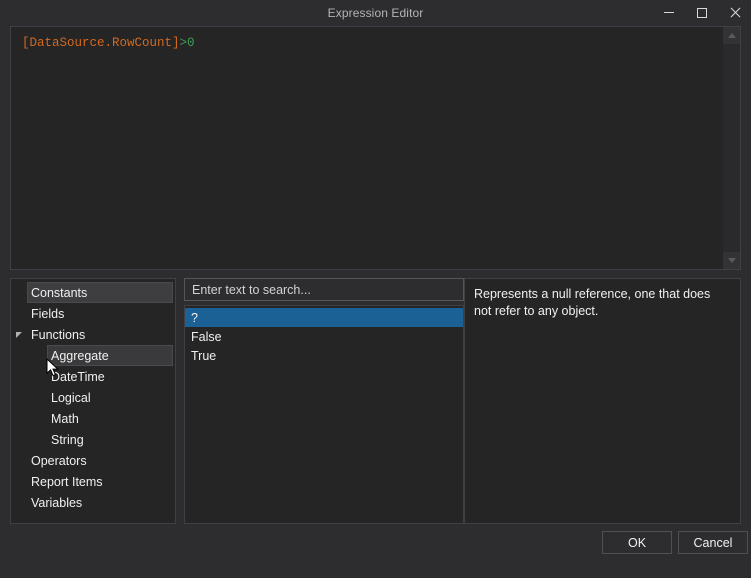 The height and width of the screenshot is (578, 751). Describe the element at coordinates (183, 43) in the screenshot. I see `expression-token-operator: >` at that location.